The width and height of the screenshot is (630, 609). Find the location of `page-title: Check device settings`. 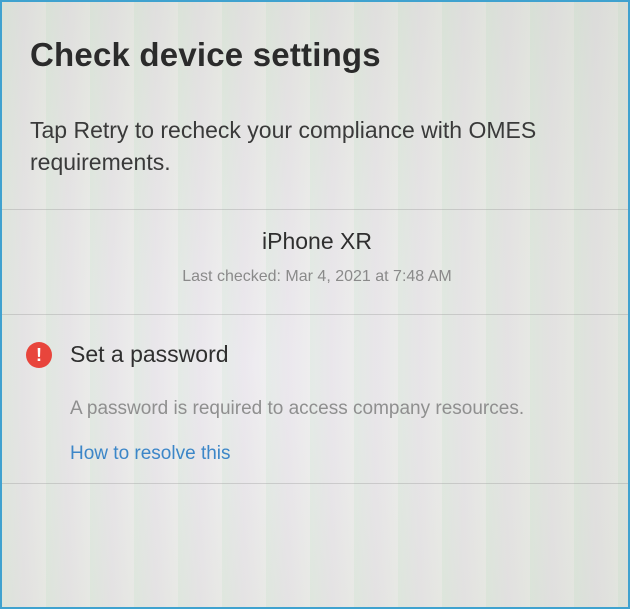

page-title: Check device settings is located at coordinates (205, 54).